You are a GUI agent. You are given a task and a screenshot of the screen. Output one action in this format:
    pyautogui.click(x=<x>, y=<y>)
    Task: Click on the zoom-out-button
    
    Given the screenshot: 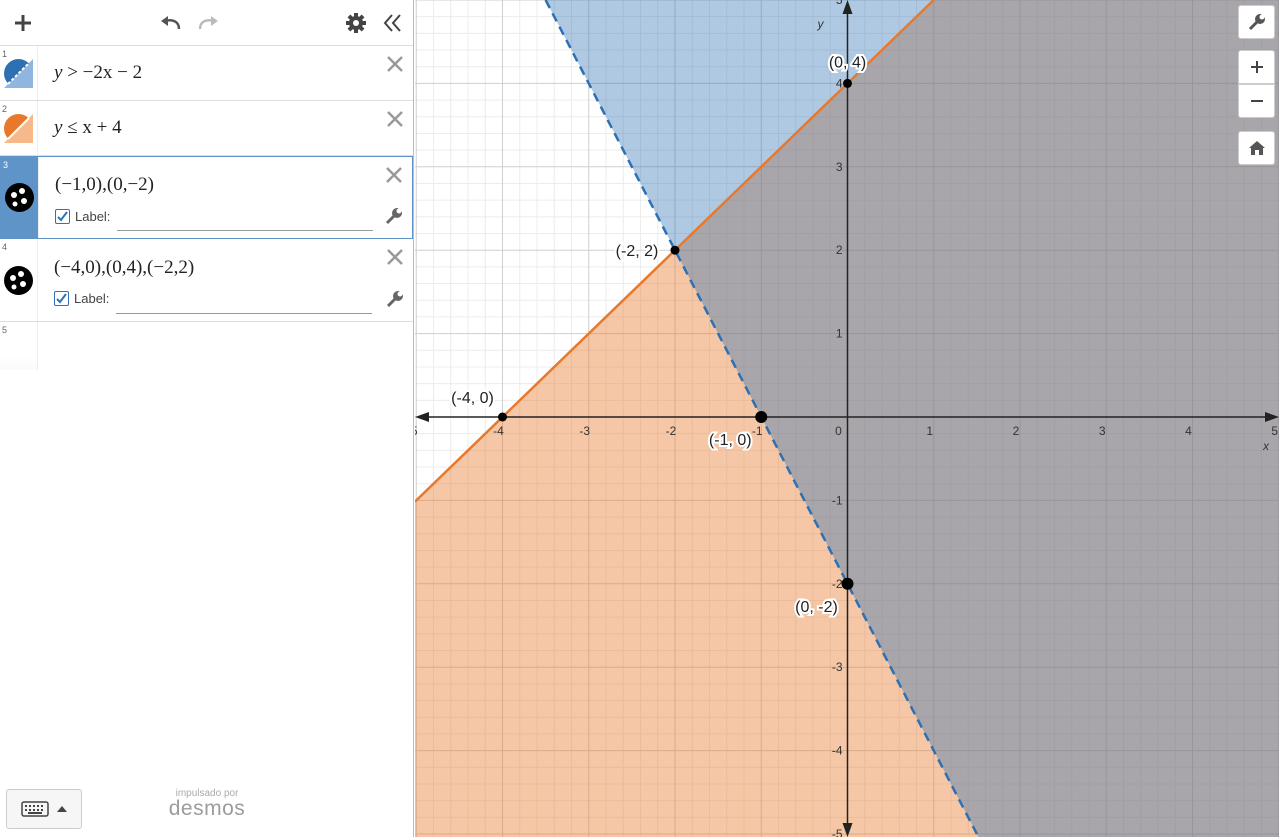 What is the action you would take?
    pyautogui.click(x=1256, y=101)
    